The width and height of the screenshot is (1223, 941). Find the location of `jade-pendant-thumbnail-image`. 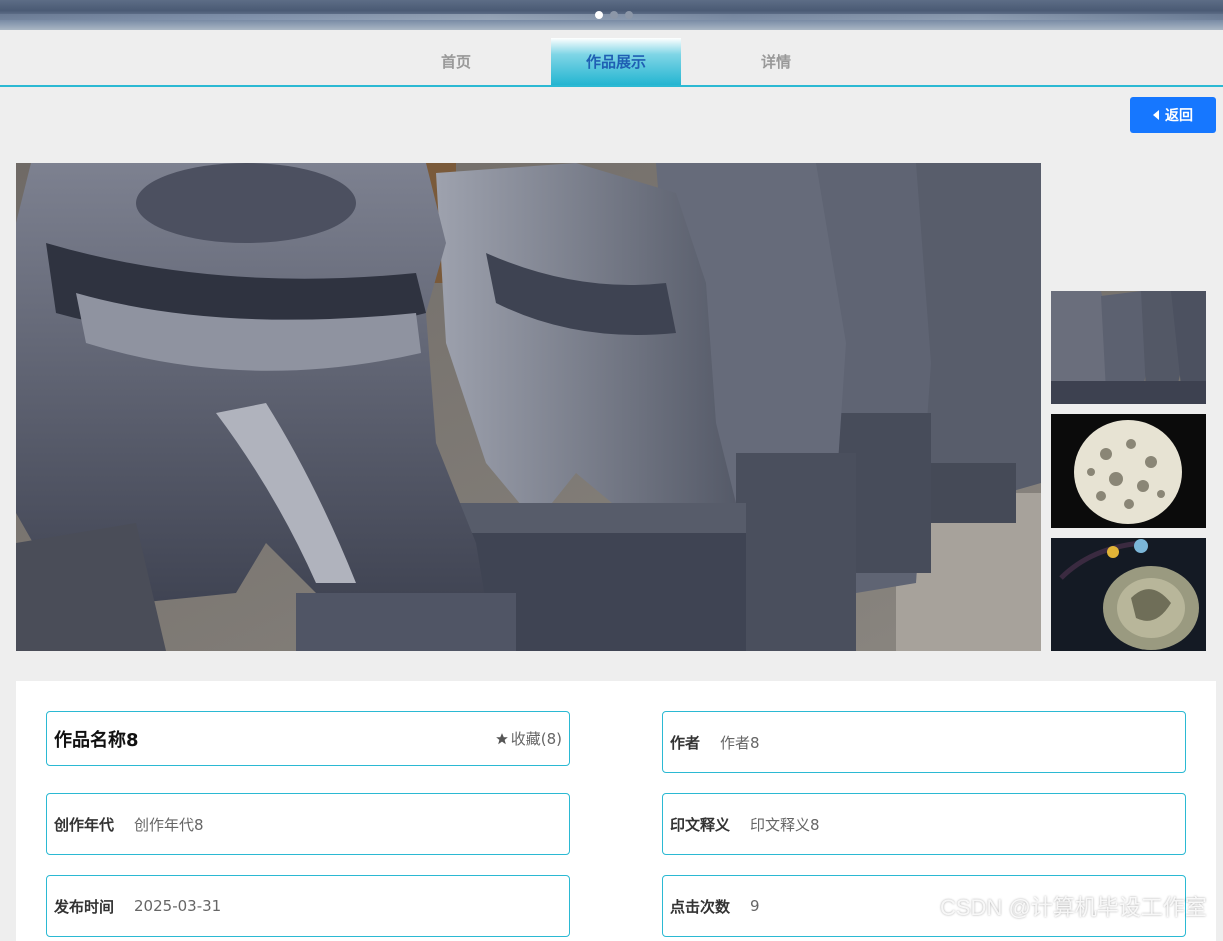

jade-pendant-thumbnail-image is located at coordinates (1128, 594).